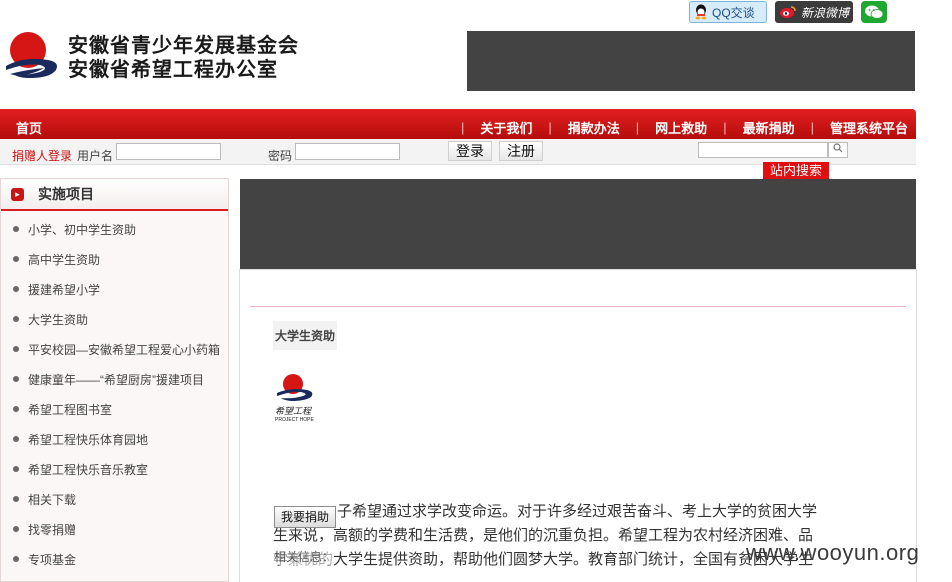 This screenshot has height=582, width=952. I want to click on nav-home: 首页, so click(29, 127).